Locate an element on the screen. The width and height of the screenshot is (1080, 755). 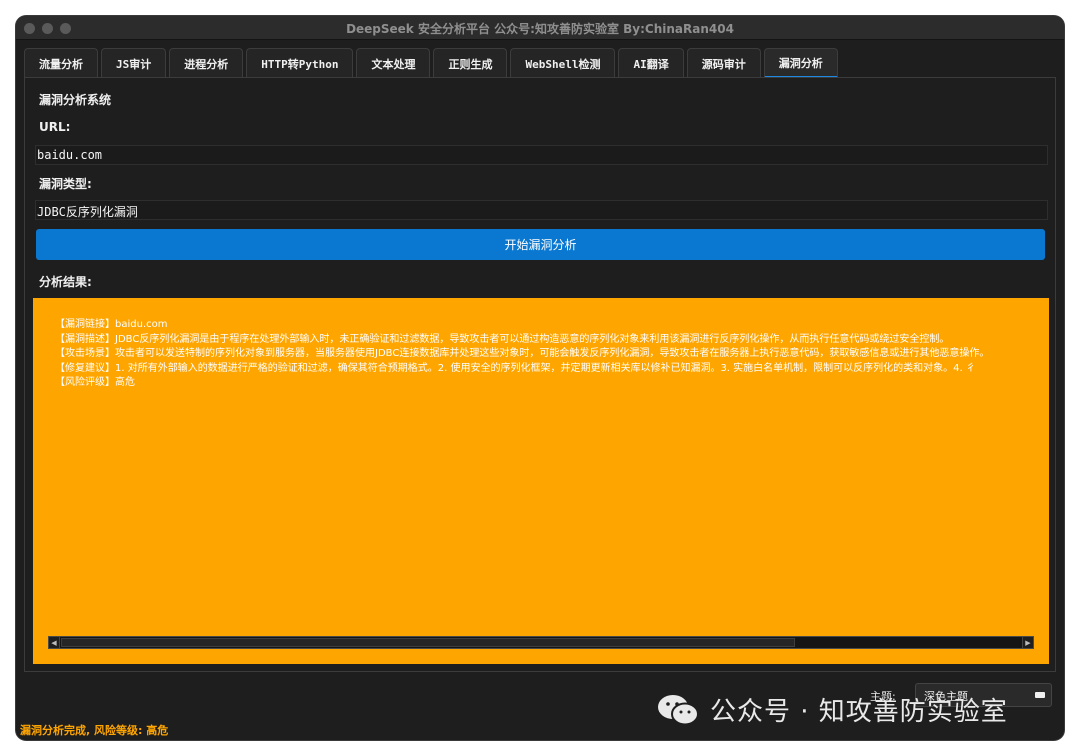
tab-http-to-python: HTTP转Python is located at coordinates (300, 63).